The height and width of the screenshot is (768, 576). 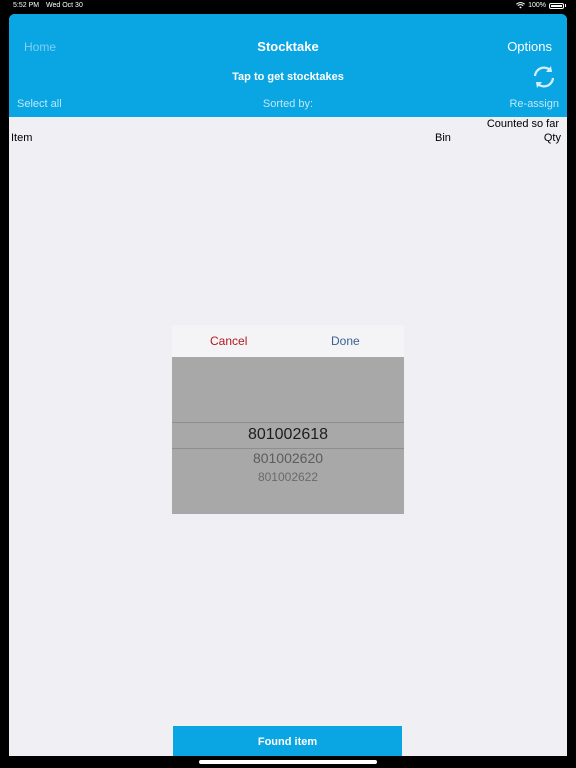 What do you see at coordinates (345, 341) in the screenshot?
I see `done-button: Done` at bounding box center [345, 341].